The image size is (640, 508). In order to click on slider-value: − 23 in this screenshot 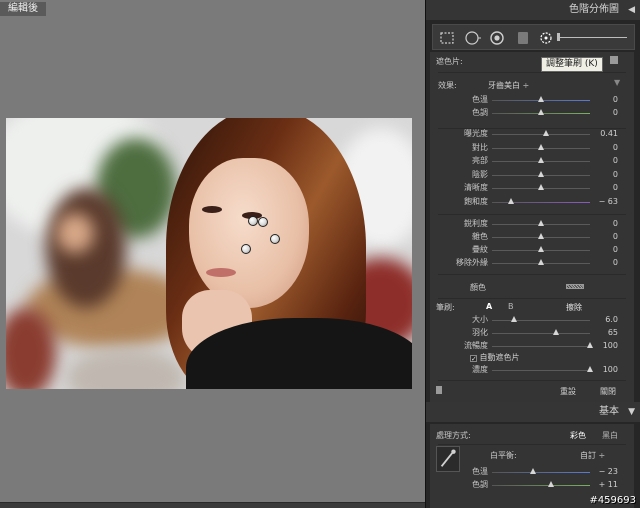, I will do `click(608, 472)`.